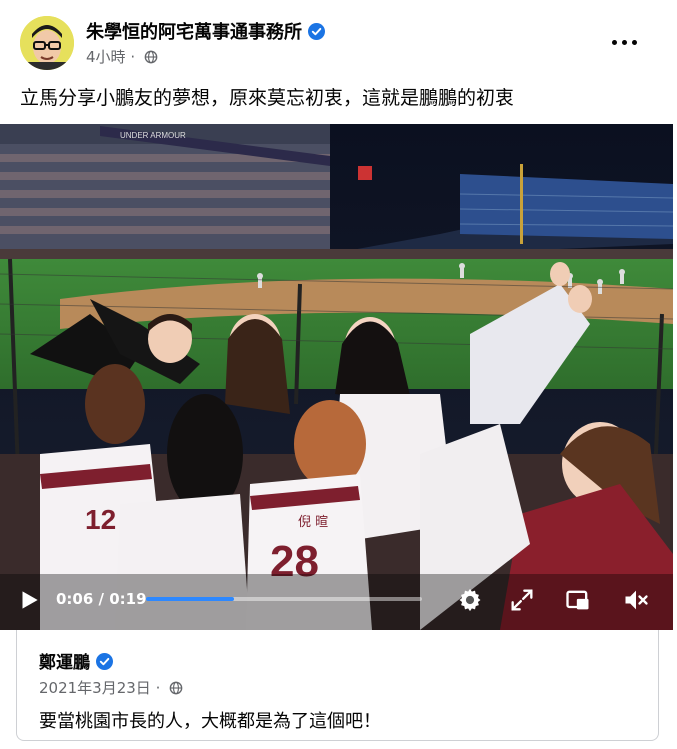 This screenshot has width=677, height=749. Describe the element at coordinates (284, 599) in the screenshot. I see `progress-bar` at that location.